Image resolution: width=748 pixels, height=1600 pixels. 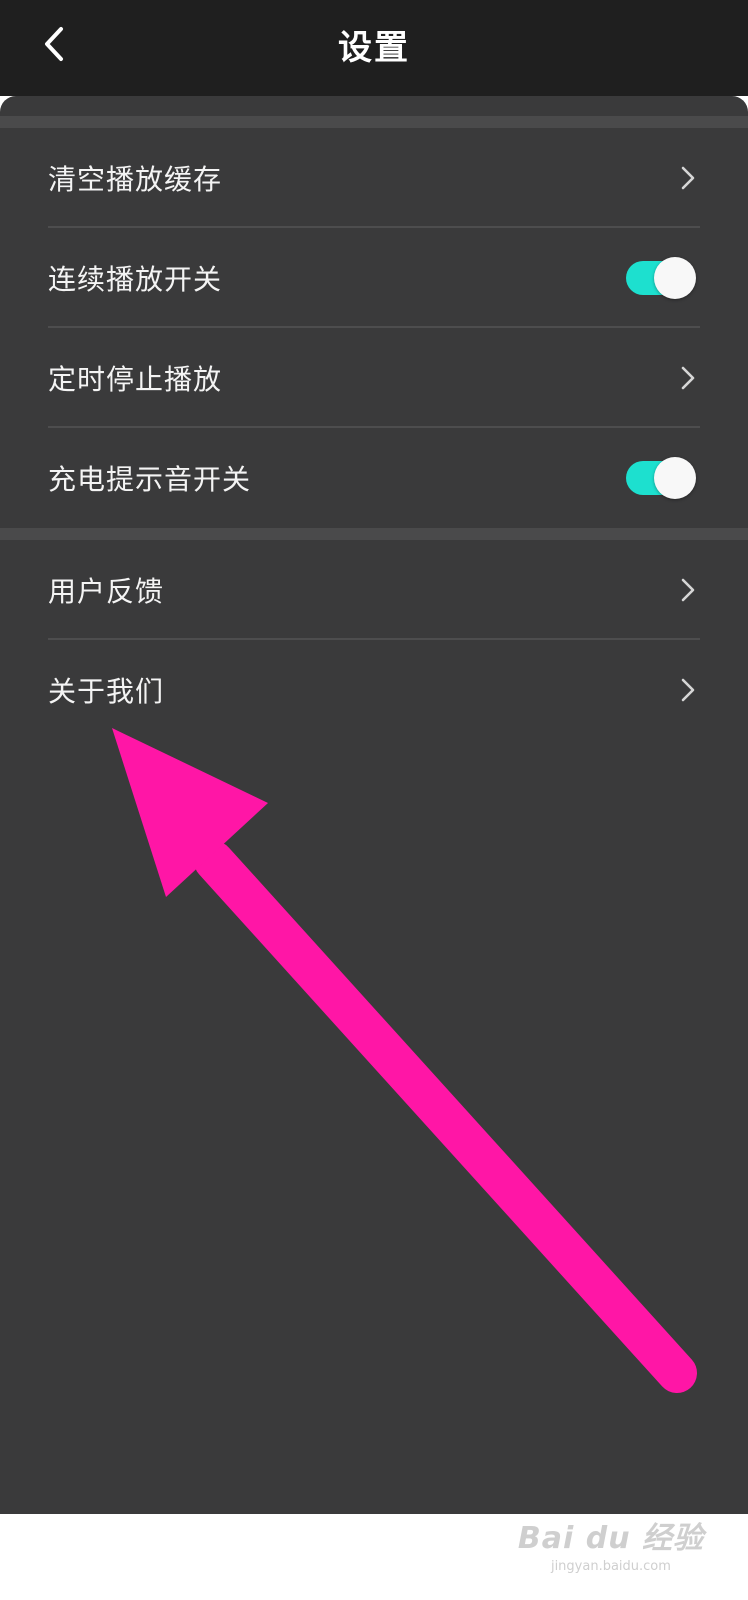 What do you see at coordinates (374, 590) in the screenshot?
I see `feedback-row: 用户反馈` at bounding box center [374, 590].